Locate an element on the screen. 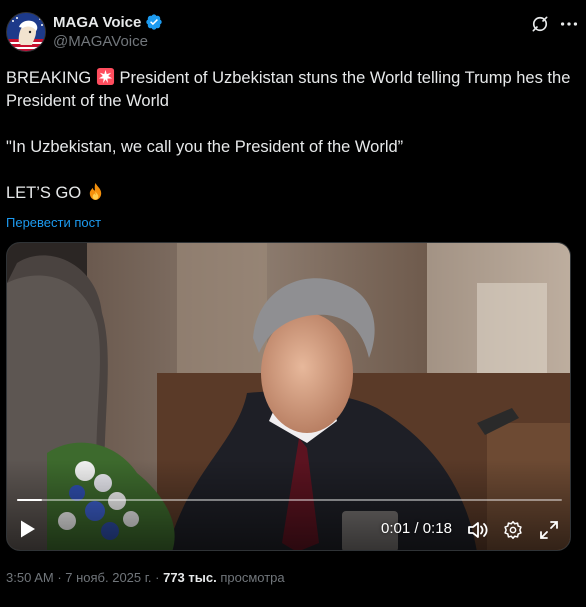  translate-post-link: Перевести пост is located at coordinates (53, 222).